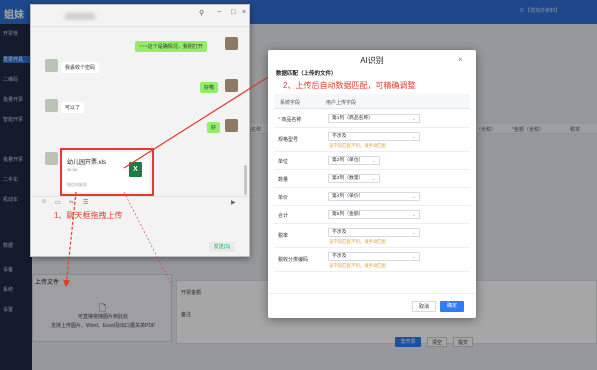 Image resolution: width=597 pixels, height=370 pixels. I want to click on mapping-table-header: 系统字段 用户上传字段, so click(372, 101).